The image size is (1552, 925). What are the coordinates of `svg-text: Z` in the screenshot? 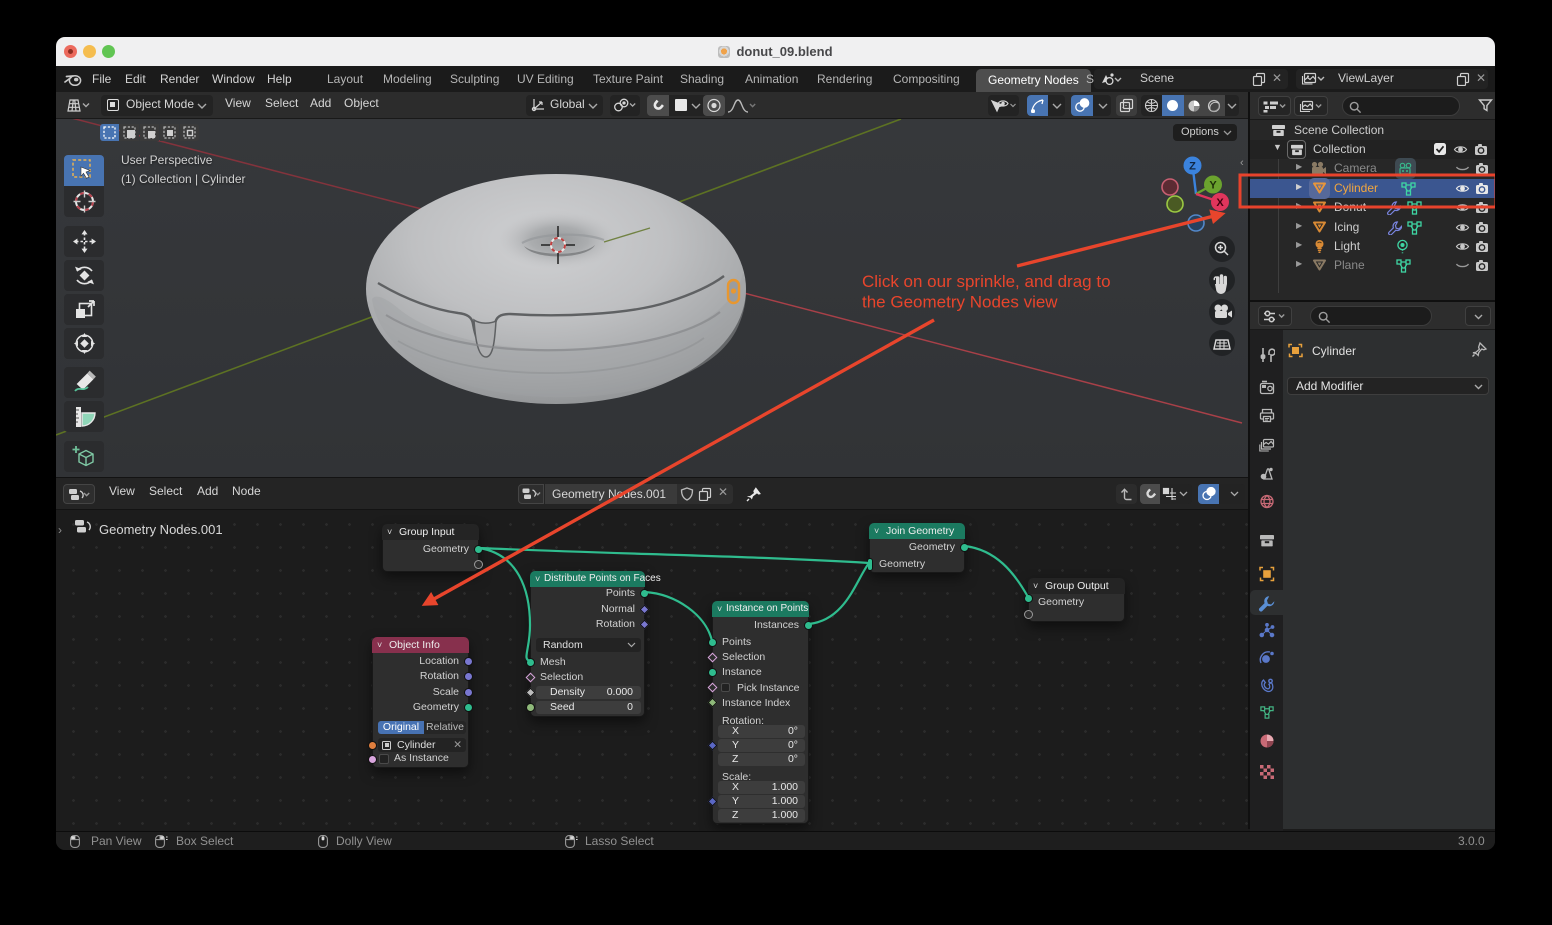 It's located at (1192, 167).